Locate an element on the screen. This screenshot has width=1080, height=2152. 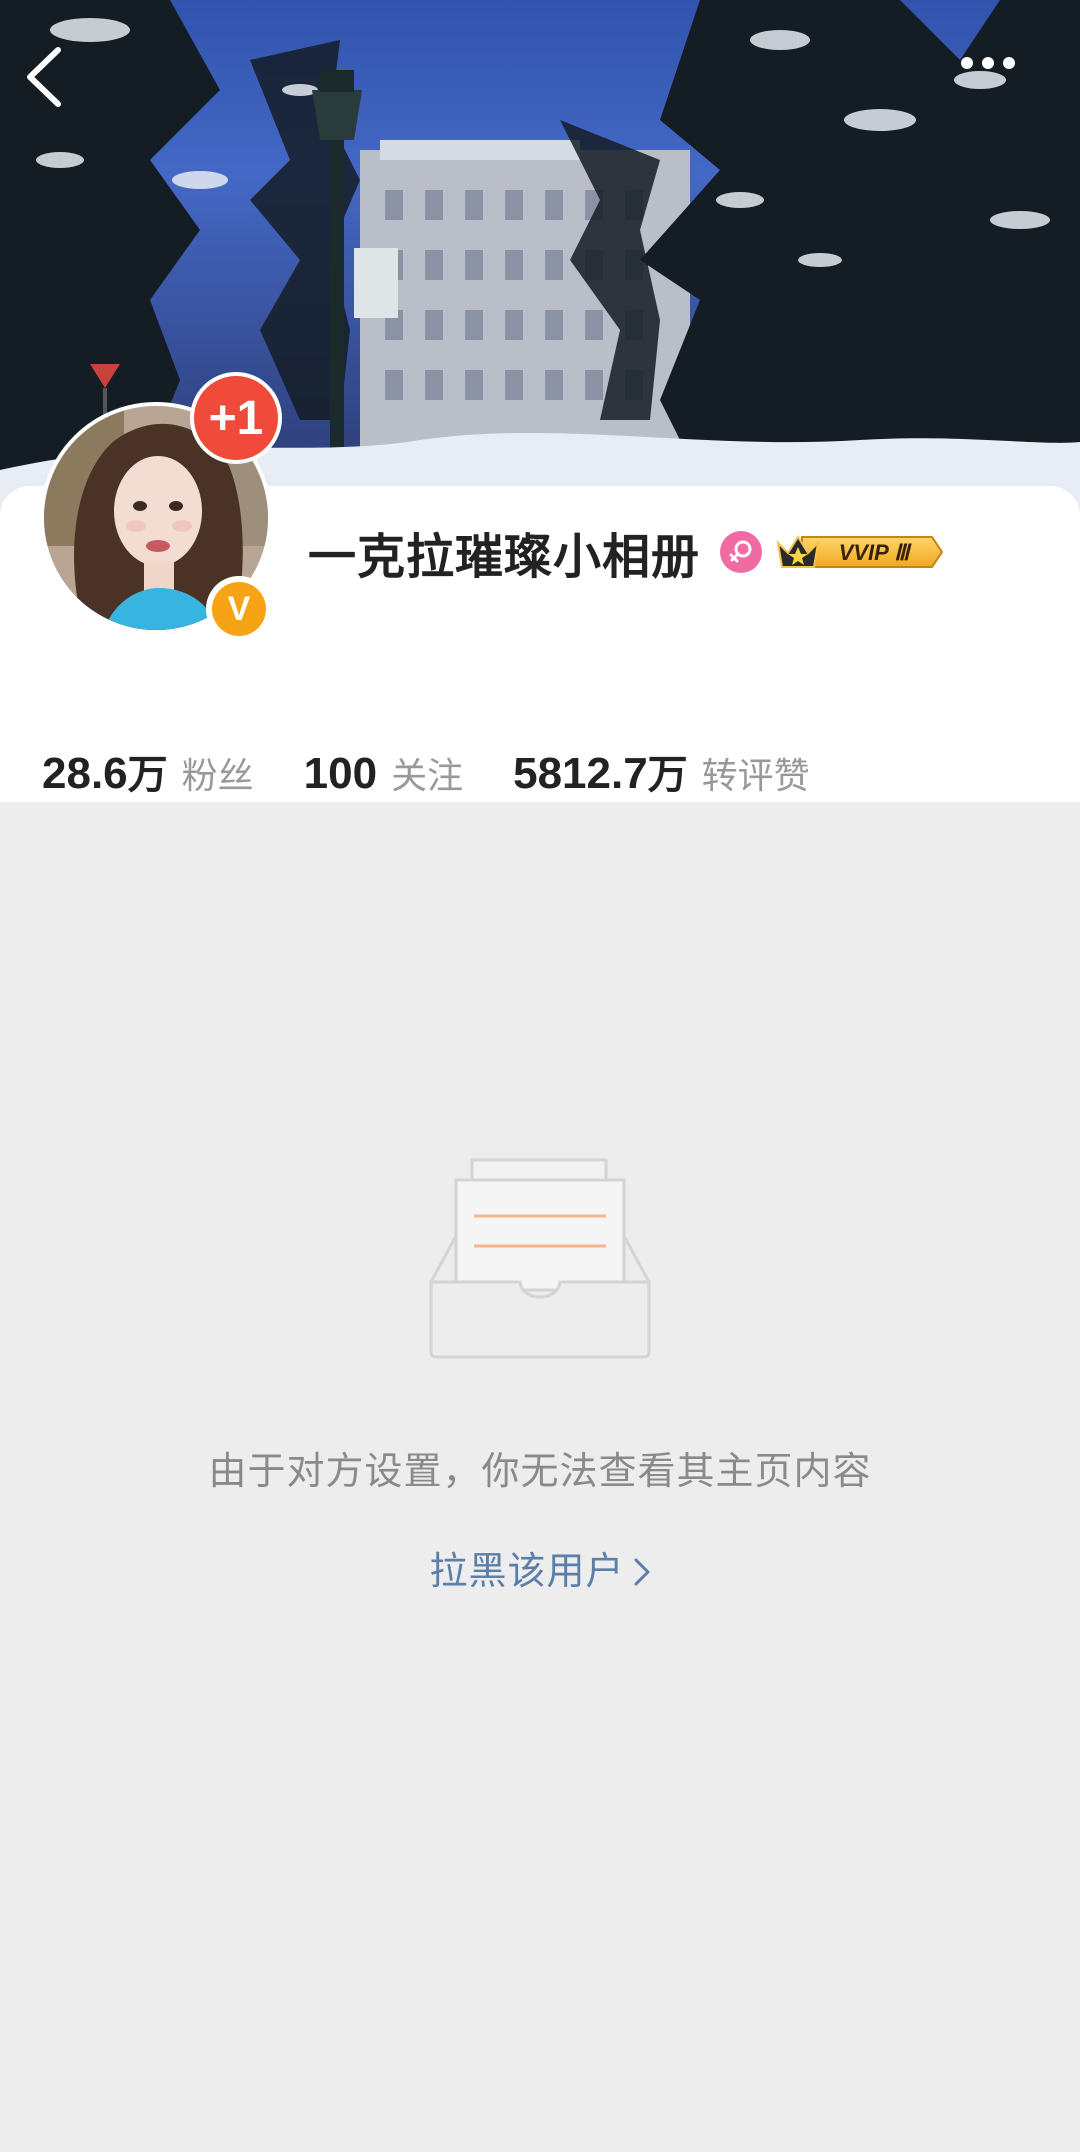
female-icon is located at coordinates (741, 552).